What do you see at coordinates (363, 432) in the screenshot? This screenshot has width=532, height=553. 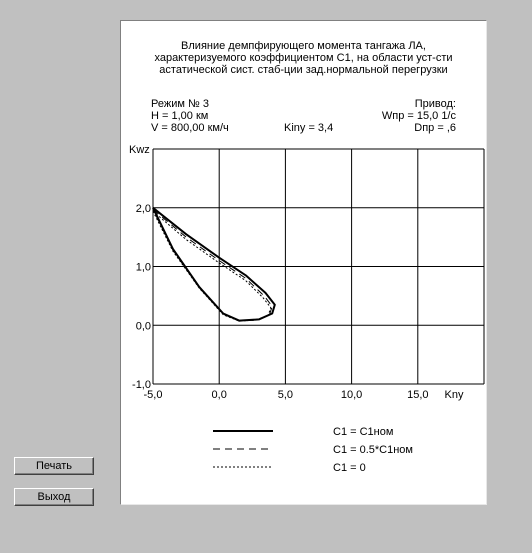 I see `legend-label-0: С1 = С1ном` at bounding box center [363, 432].